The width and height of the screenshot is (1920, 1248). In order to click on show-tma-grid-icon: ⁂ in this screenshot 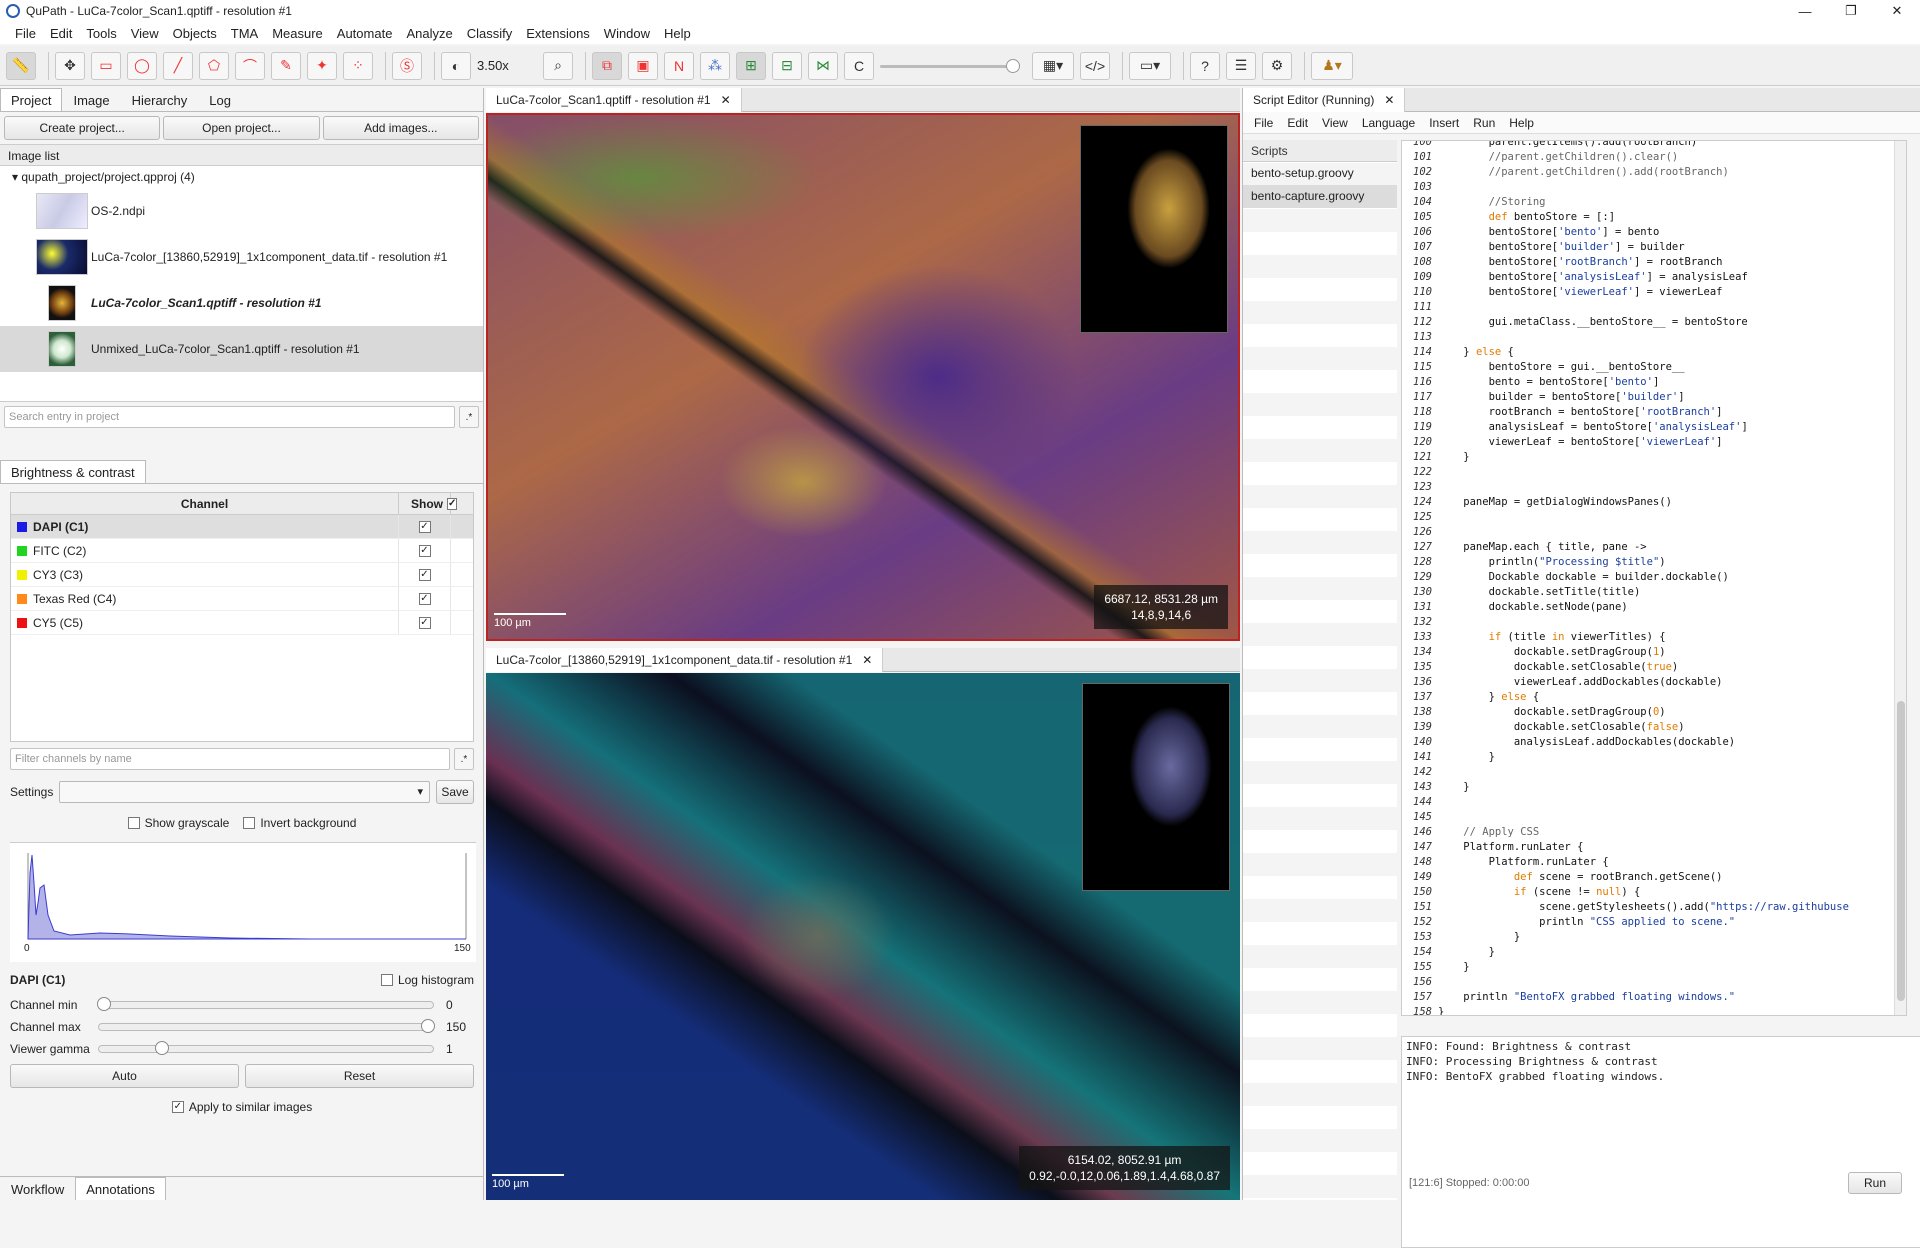, I will do `click(715, 65)`.